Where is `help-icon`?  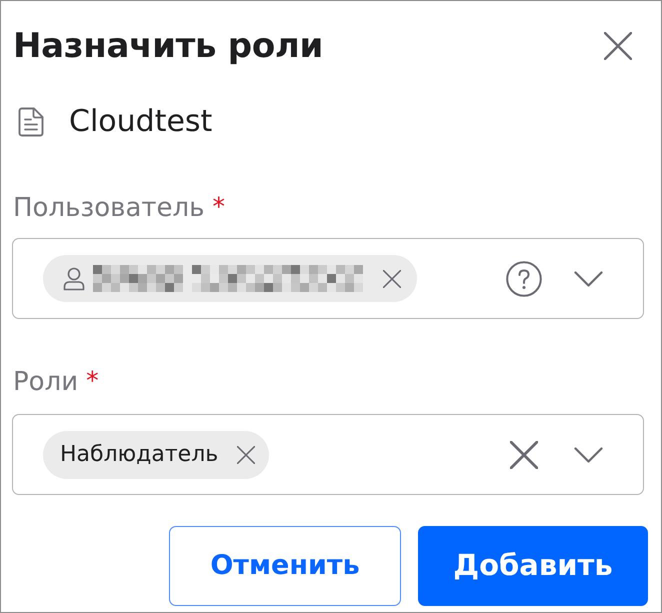 help-icon is located at coordinates (524, 278).